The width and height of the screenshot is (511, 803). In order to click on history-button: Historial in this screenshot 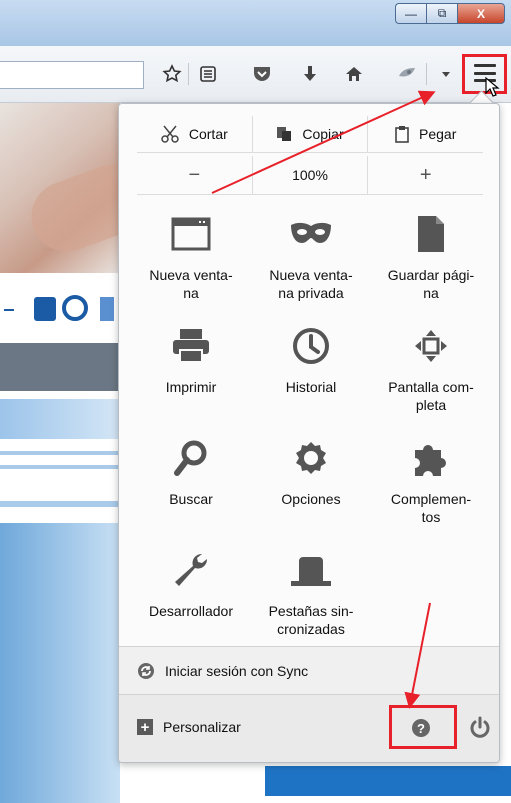, I will do `click(311, 380)`.